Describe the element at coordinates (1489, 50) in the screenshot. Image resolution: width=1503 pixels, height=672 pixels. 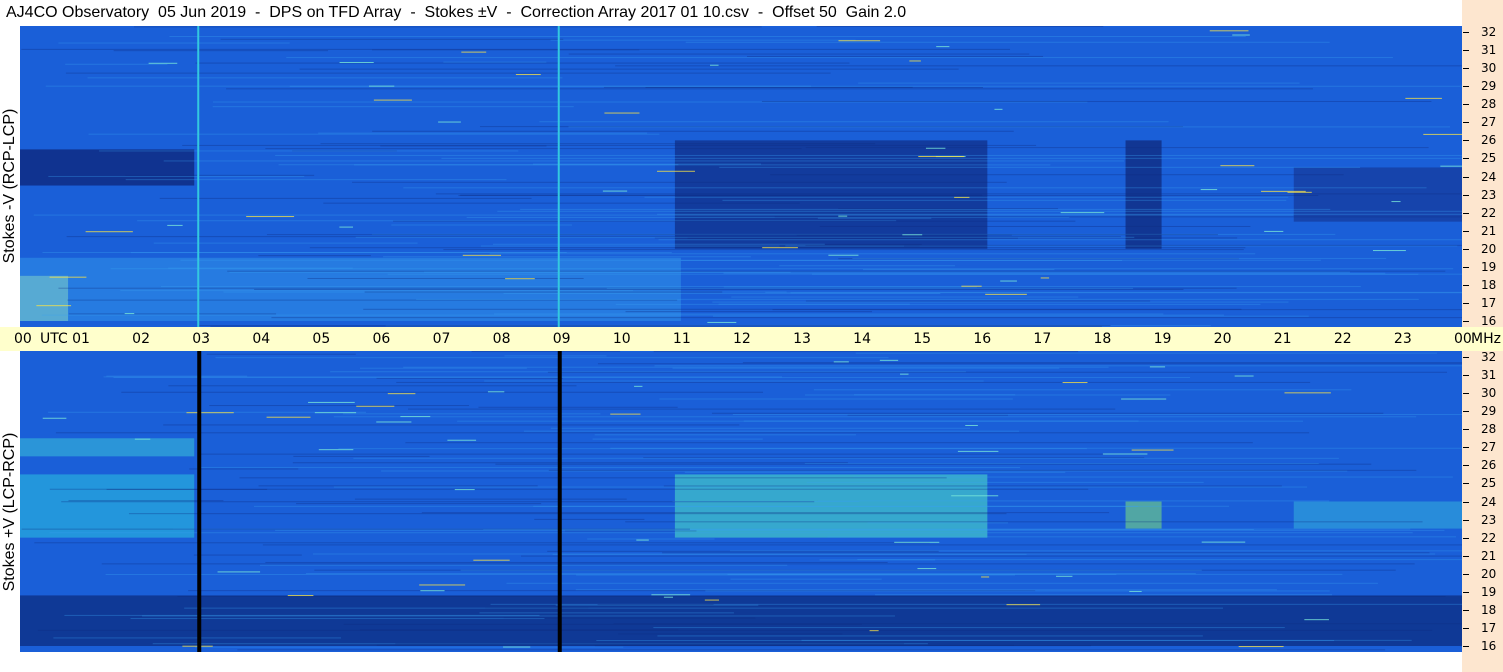
I see `frequency-tick-label: 31` at that location.